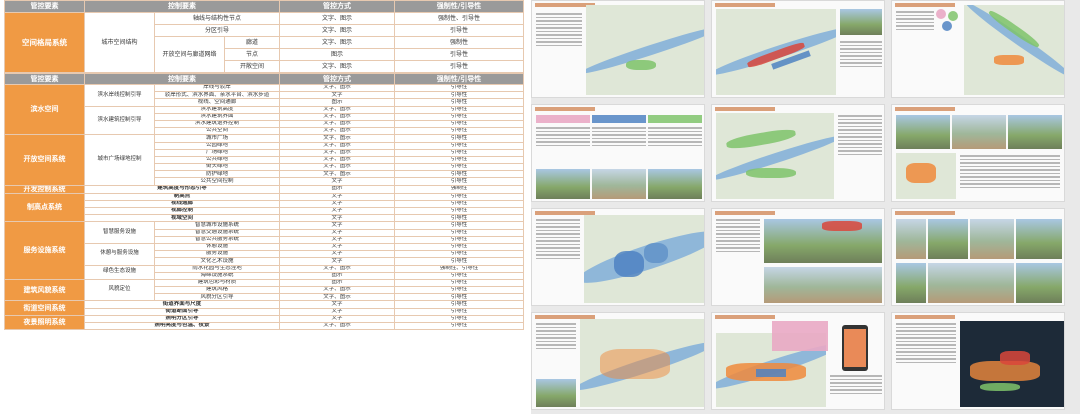  Describe the element at coordinates (119, 42) in the screenshot. I see `group-name-cell: 城市空间结构` at that location.